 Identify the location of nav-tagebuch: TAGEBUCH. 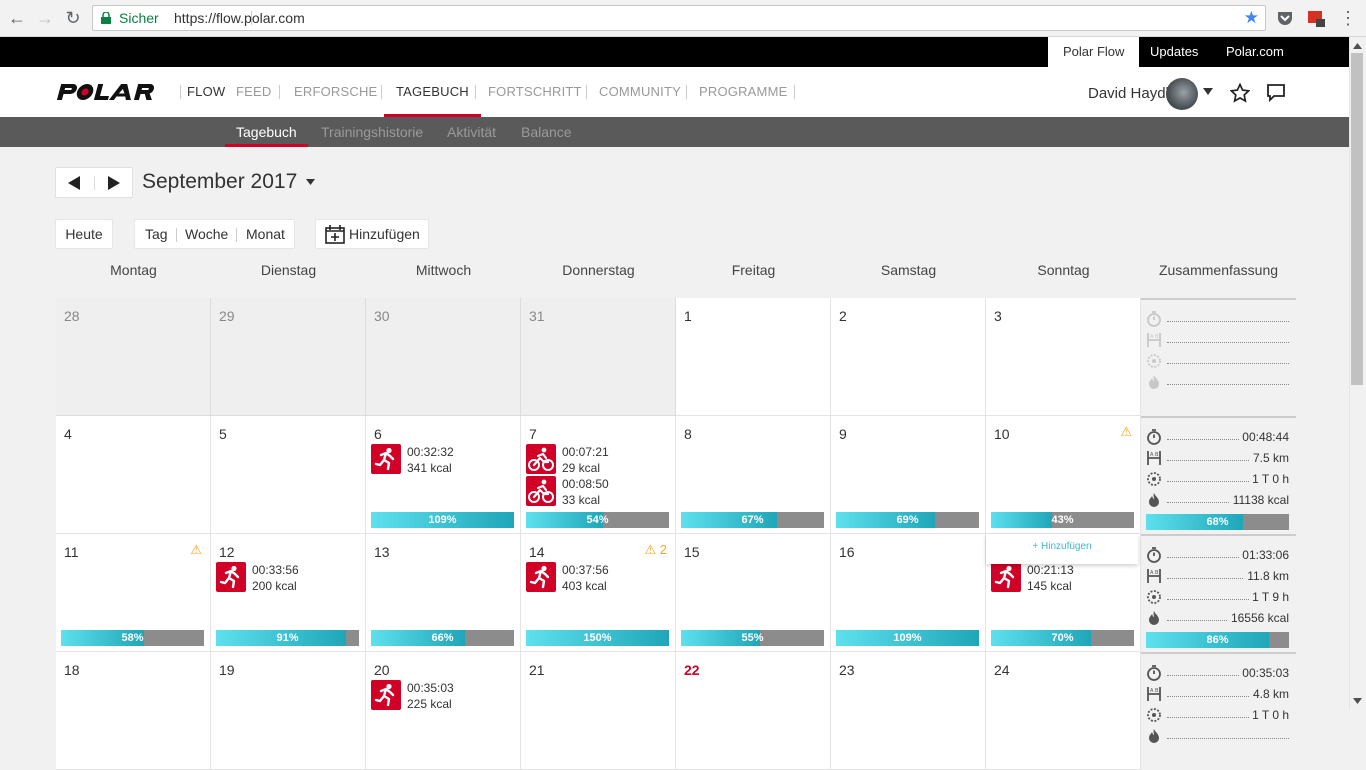
(432, 92).